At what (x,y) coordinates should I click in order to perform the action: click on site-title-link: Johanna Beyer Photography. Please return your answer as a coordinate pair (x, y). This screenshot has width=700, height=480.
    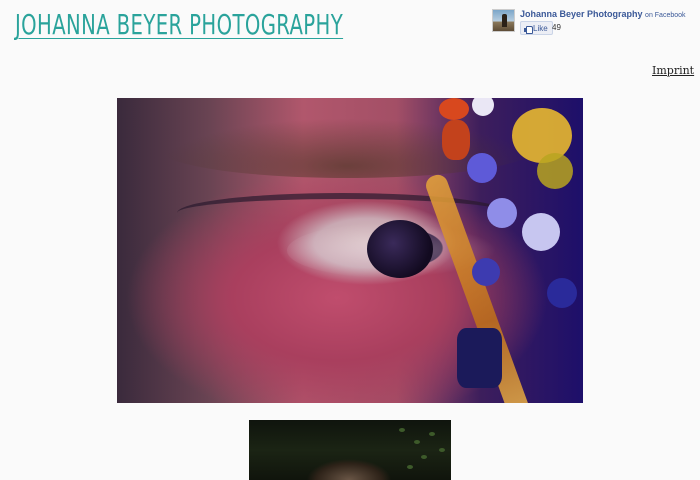
    Looking at the image, I should click on (179, 24).